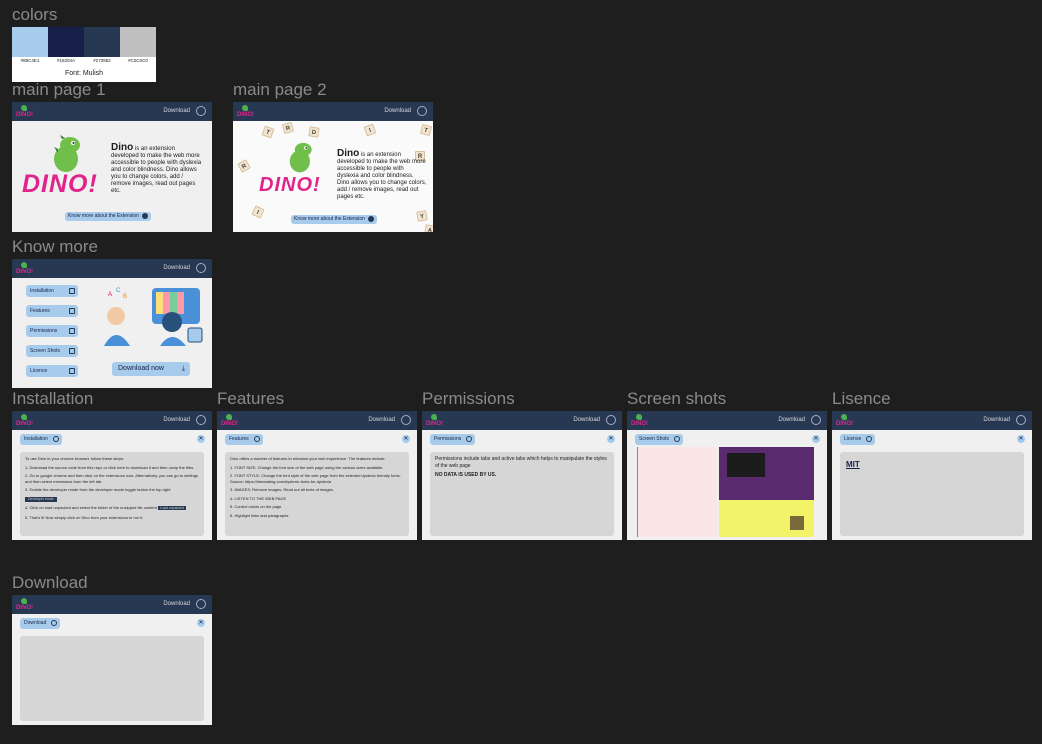 This screenshot has width=1042, height=744. Describe the element at coordinates (72, 311) in the screenshot. I see `features-icon` at that location.